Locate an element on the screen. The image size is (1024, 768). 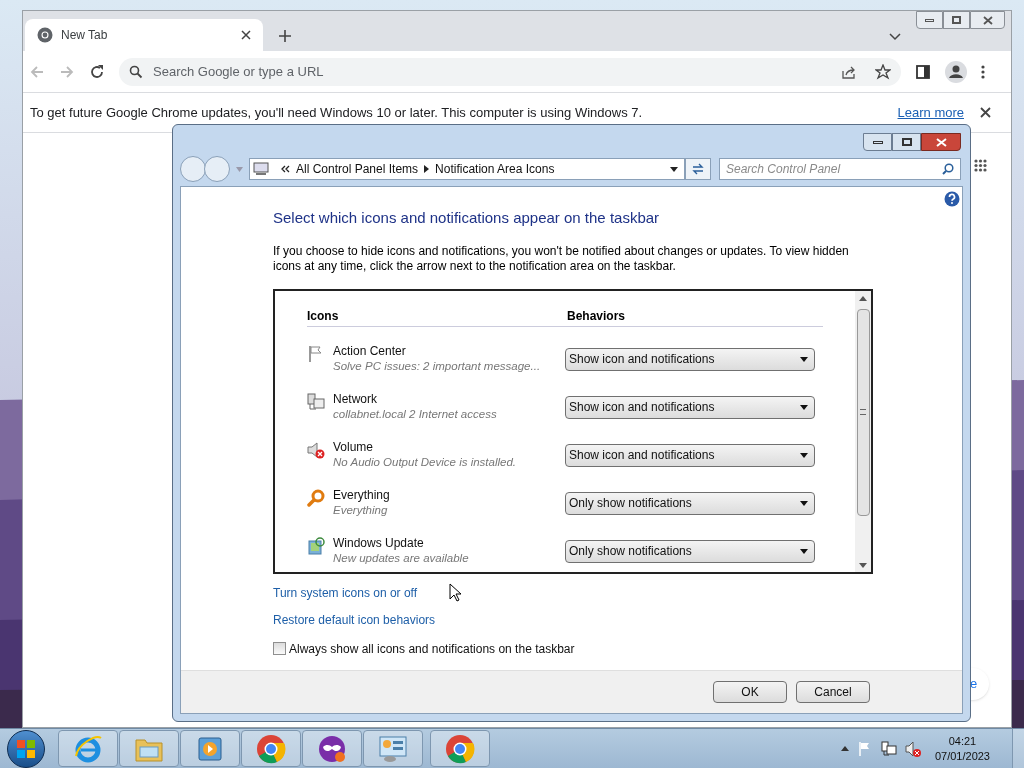
icon-name: Everything is located at coordinates (362, 495).